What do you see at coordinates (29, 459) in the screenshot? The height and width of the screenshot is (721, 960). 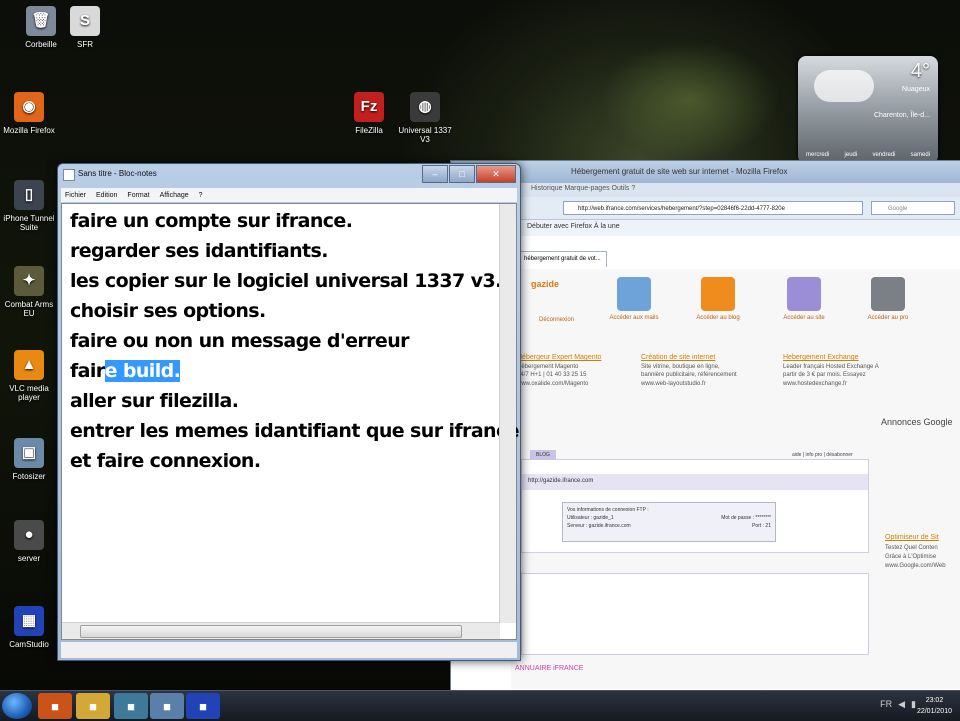 I see `desktop-icon: ▣ Fotosizer` at bounding box center [29, 459].